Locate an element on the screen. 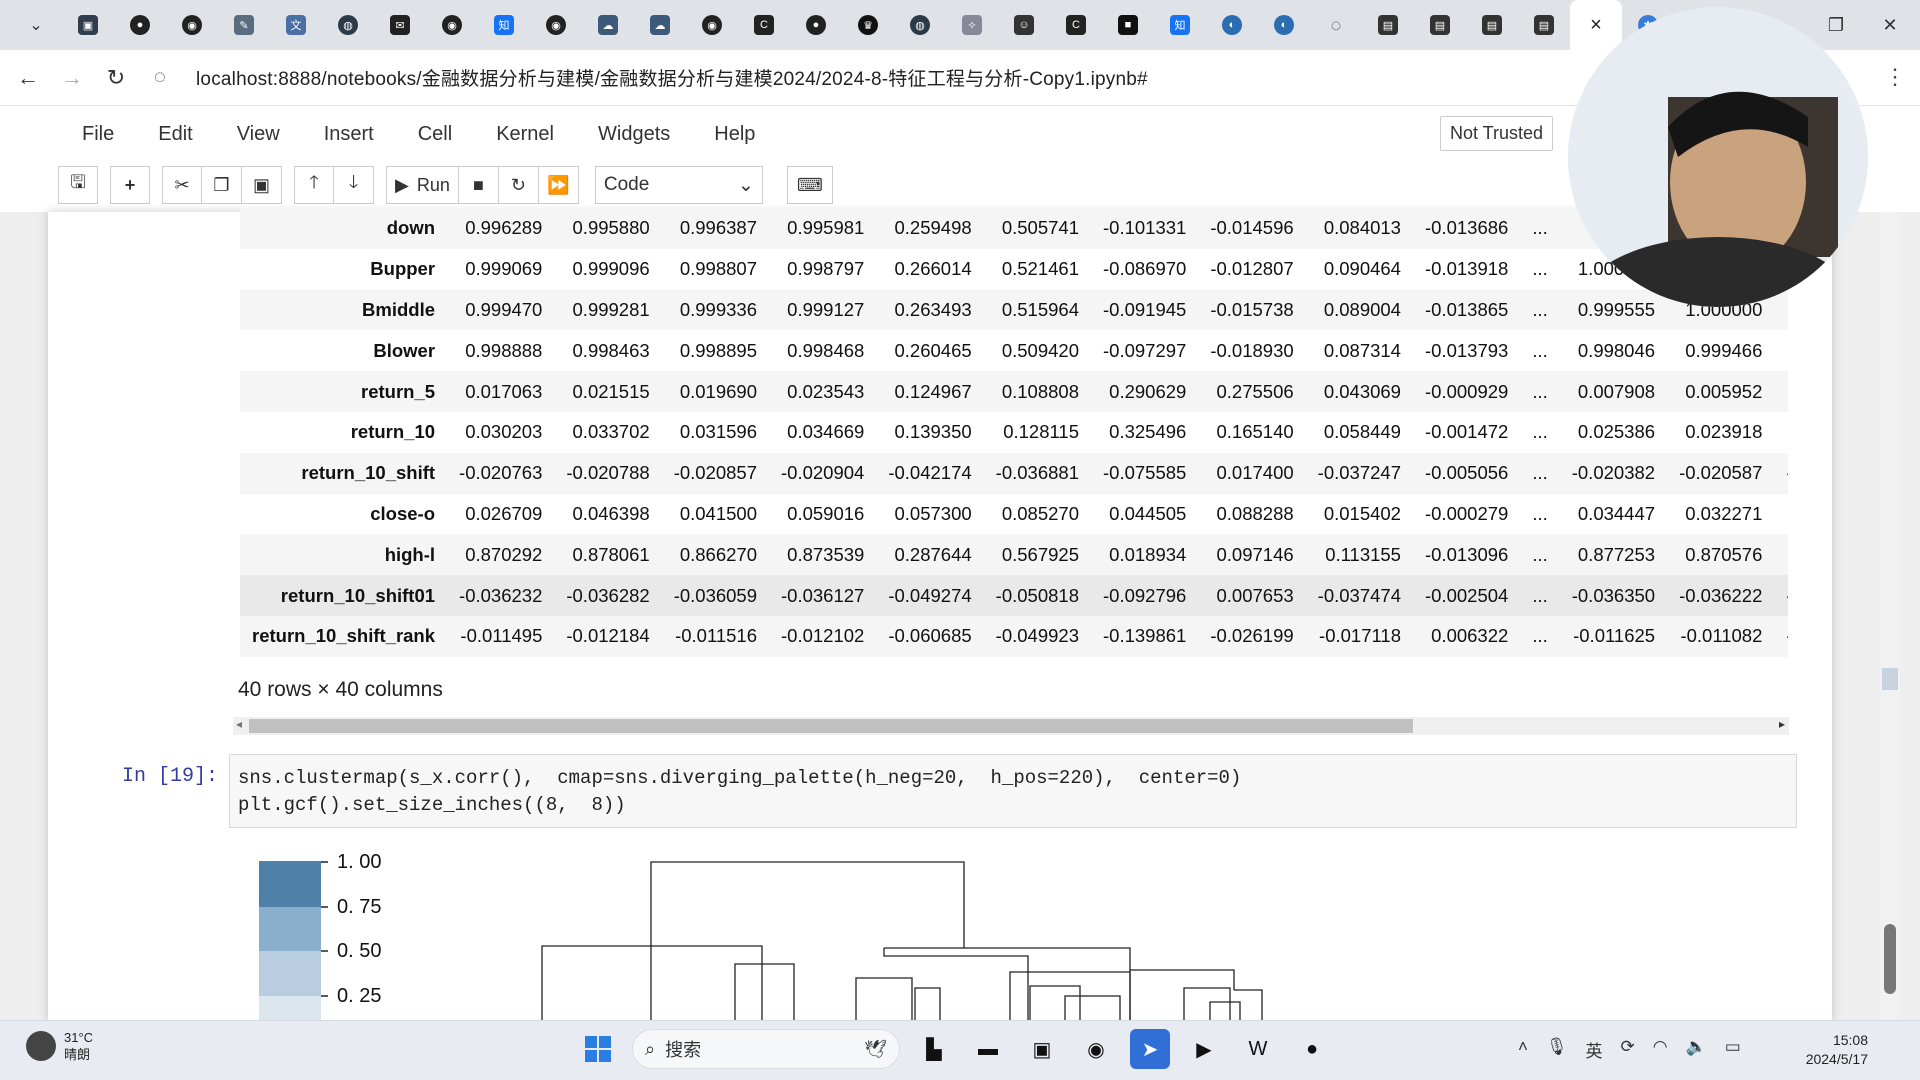  browser-tab: ✉ is located at coordinates (400, 25).